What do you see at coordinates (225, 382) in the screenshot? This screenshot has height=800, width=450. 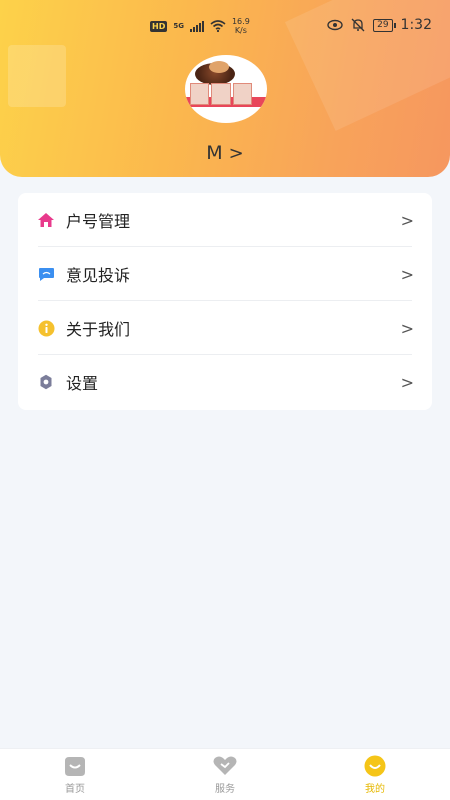 I see `menu-item-settings: 设置 >` at bounding box center [225, 382].